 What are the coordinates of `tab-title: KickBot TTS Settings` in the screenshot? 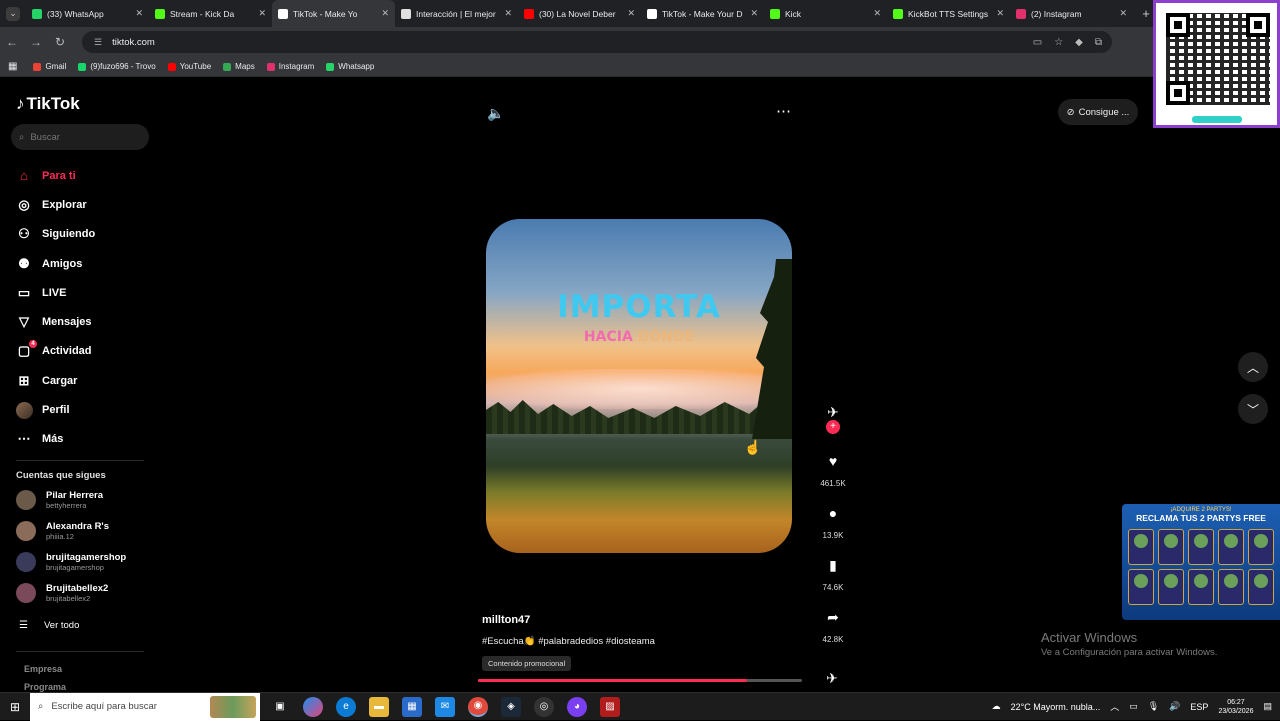 It's located at (948, 13).